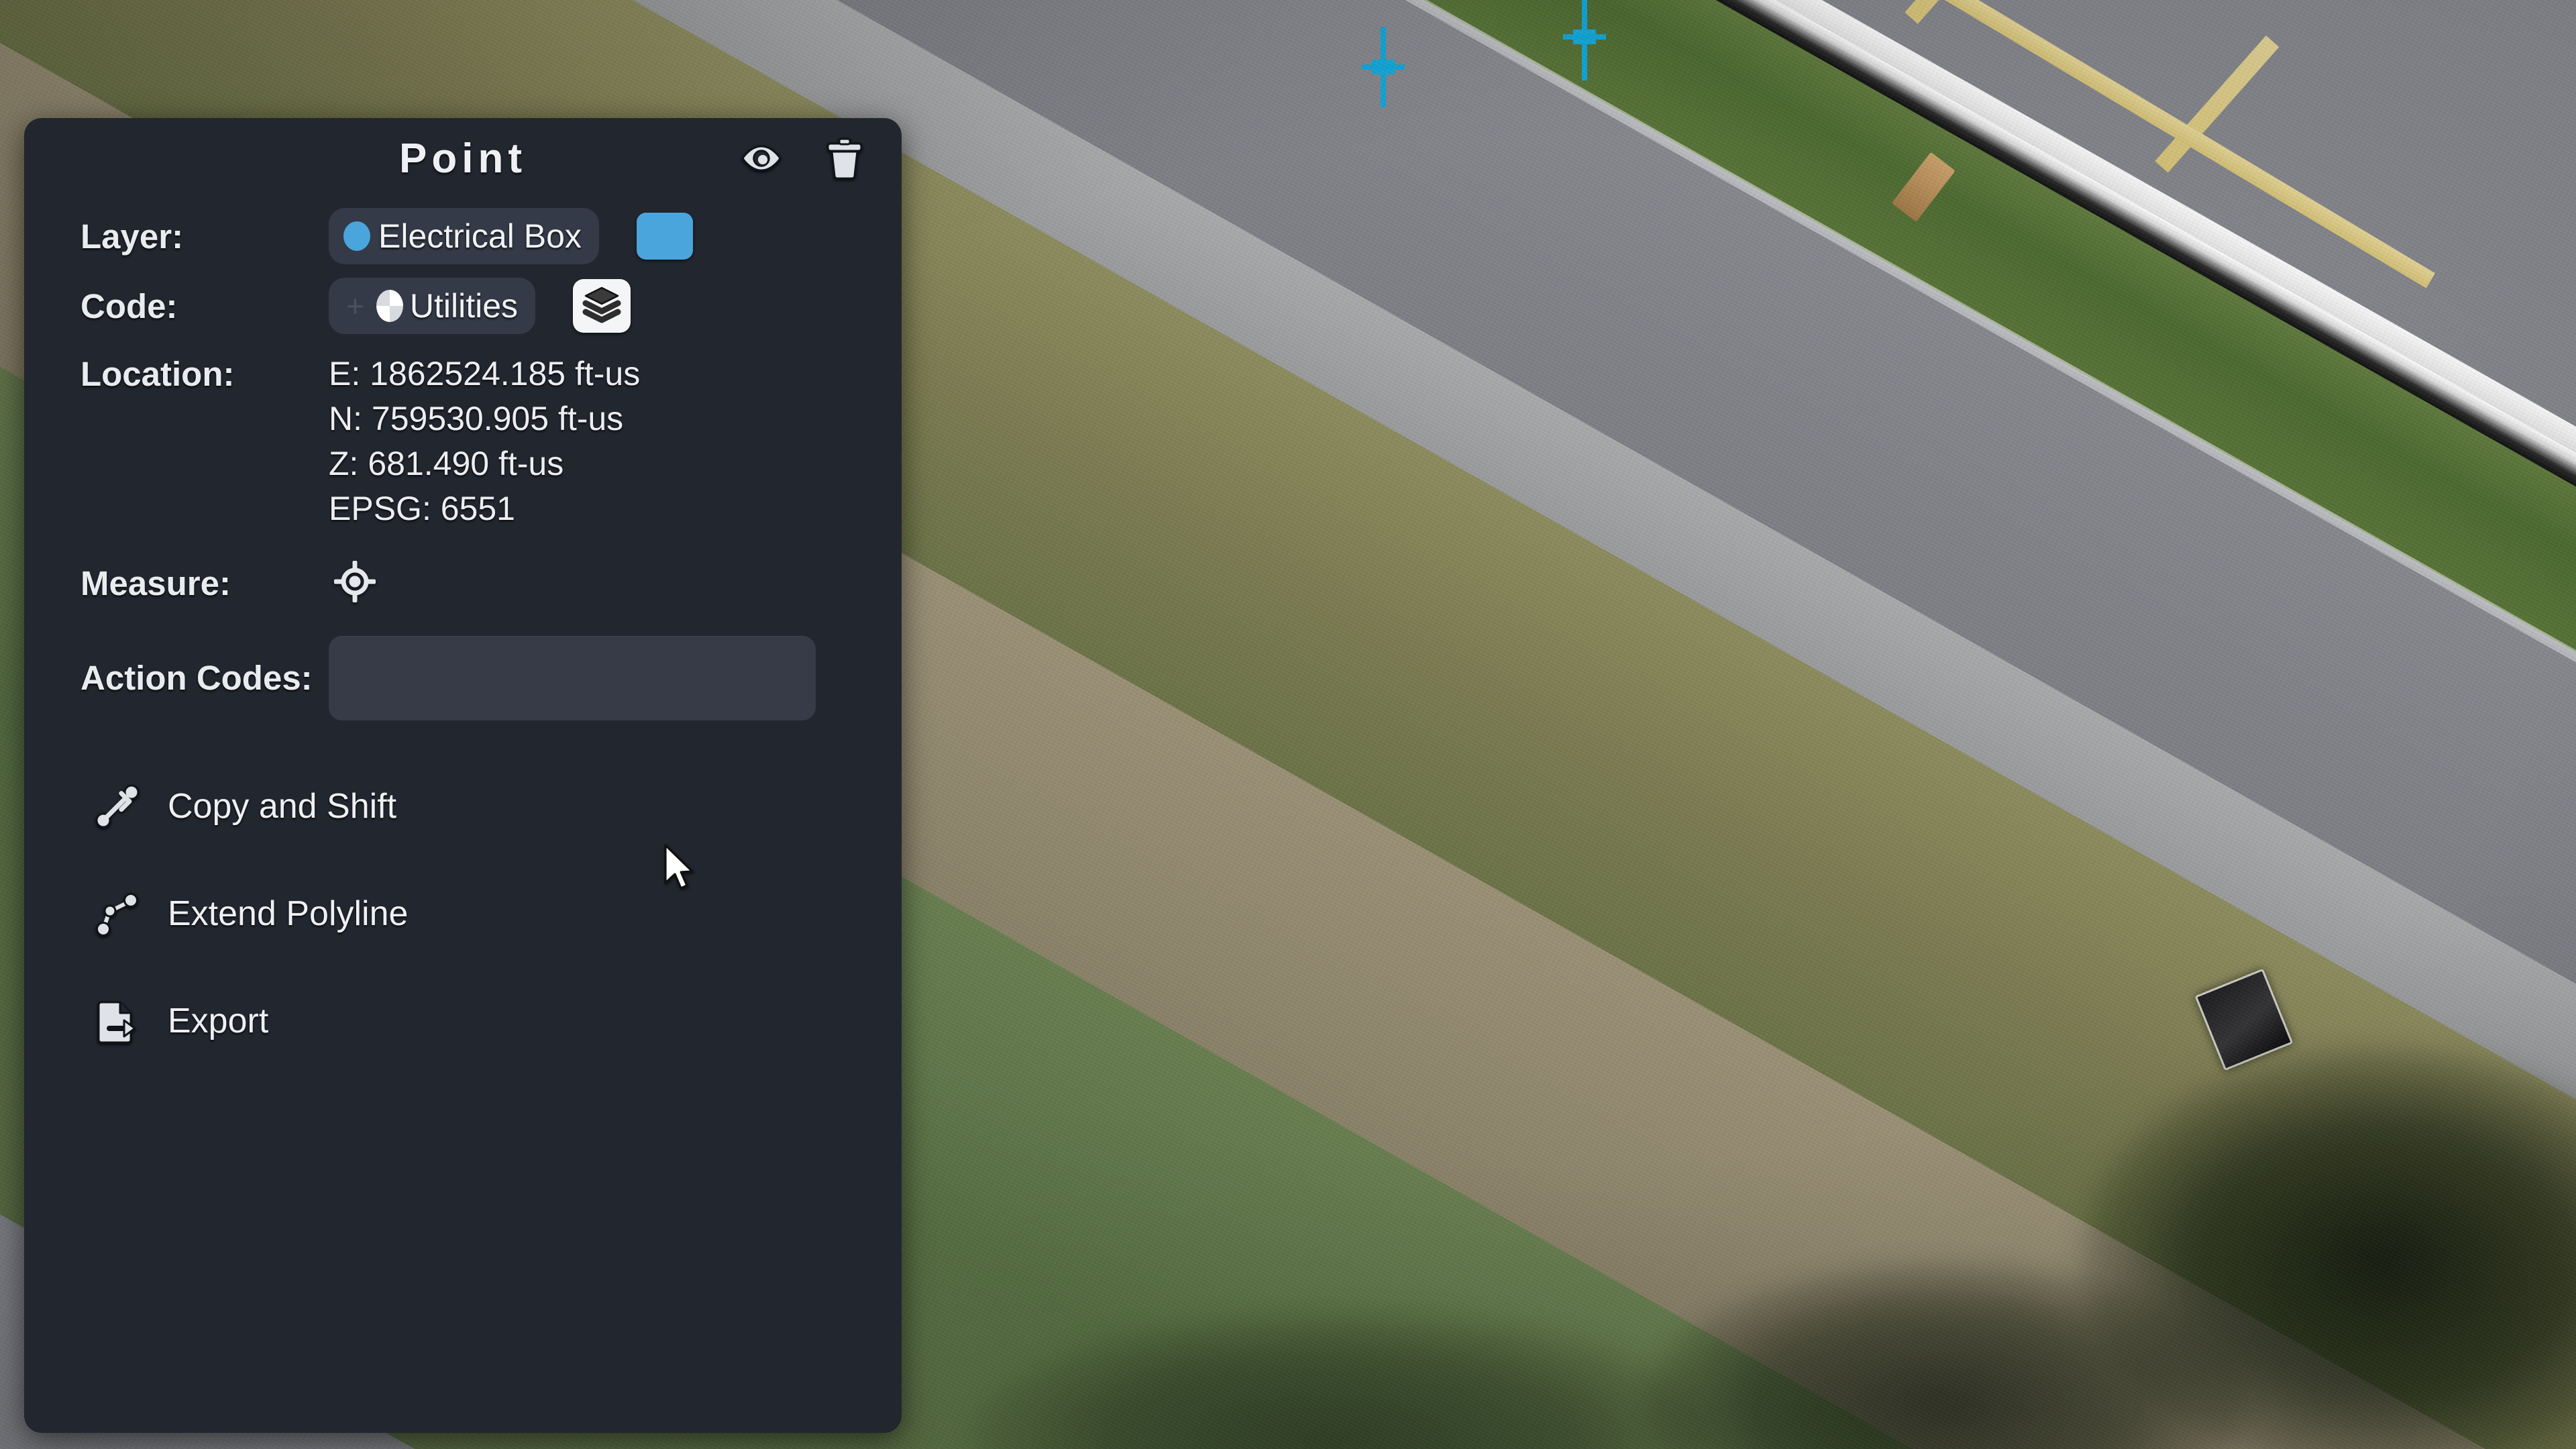 The image size is (2576, 1449). I want to click on code-row: Code: + Utilities, so click(463, 306).